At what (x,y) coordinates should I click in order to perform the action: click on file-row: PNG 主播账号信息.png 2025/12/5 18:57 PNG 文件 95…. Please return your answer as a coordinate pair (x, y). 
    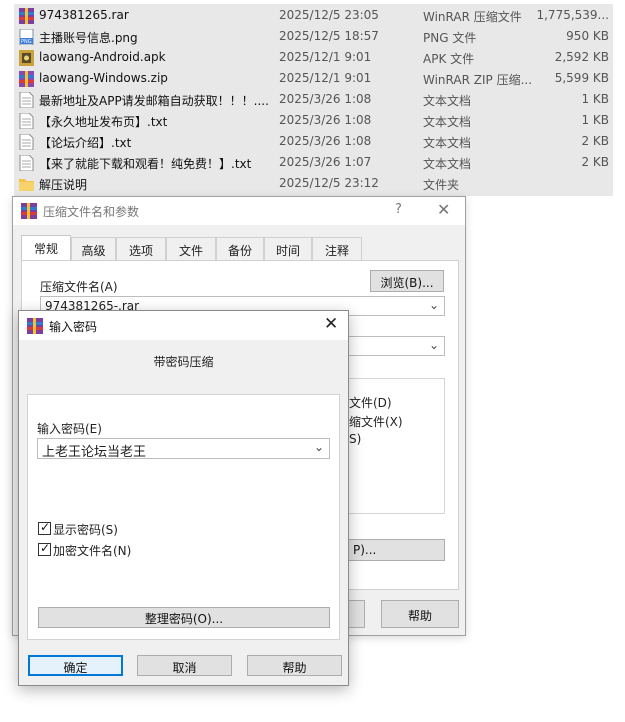
    Looking at the image, I should click on (313, 36).